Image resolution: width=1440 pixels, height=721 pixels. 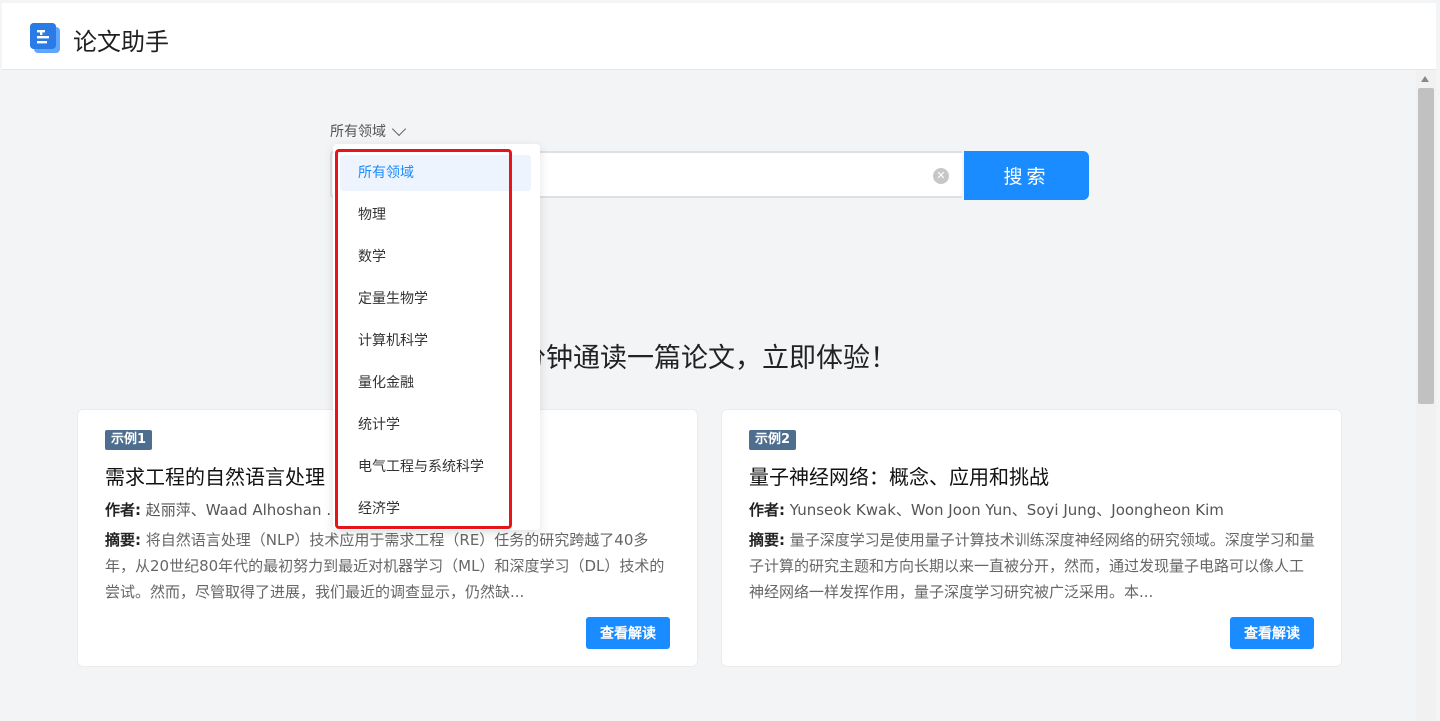 What do you see at coordinates (941, 176) in the screenshot?
I see `clear-icon: ✕` at bounding box center [941, 176].